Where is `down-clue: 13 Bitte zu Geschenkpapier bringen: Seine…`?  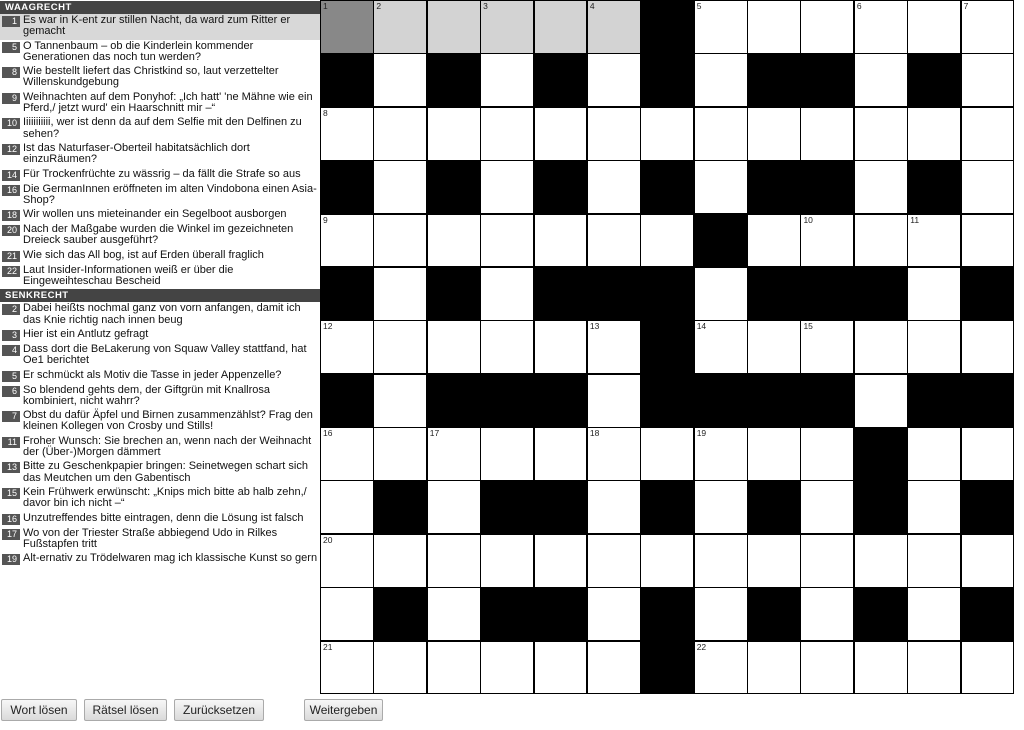 down-clue: 13 Bitte zu Geschenkpapier bringen: Seine… is located at coordinates (160, 473).